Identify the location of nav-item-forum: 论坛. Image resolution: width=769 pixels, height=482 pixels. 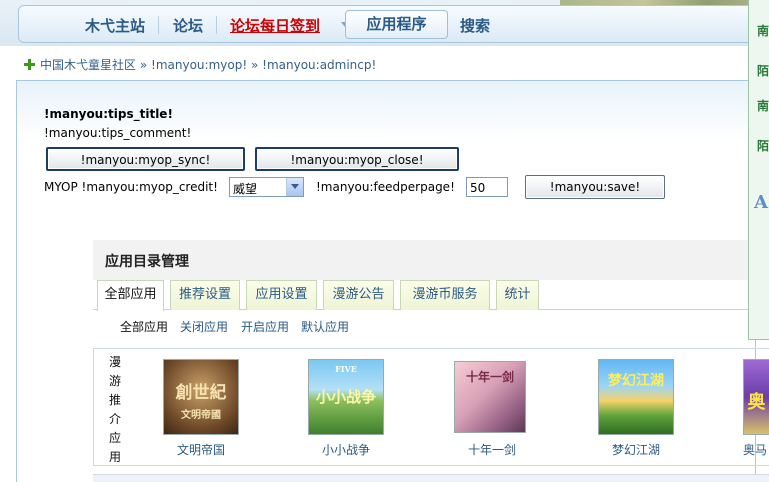
(188, 25).